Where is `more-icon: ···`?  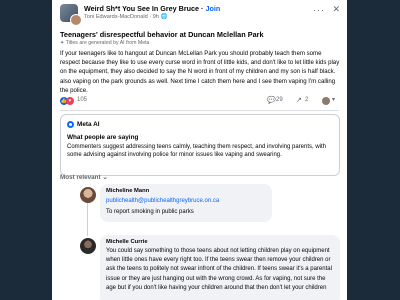 more-icon: ··· is located at coordinates (319, 10).